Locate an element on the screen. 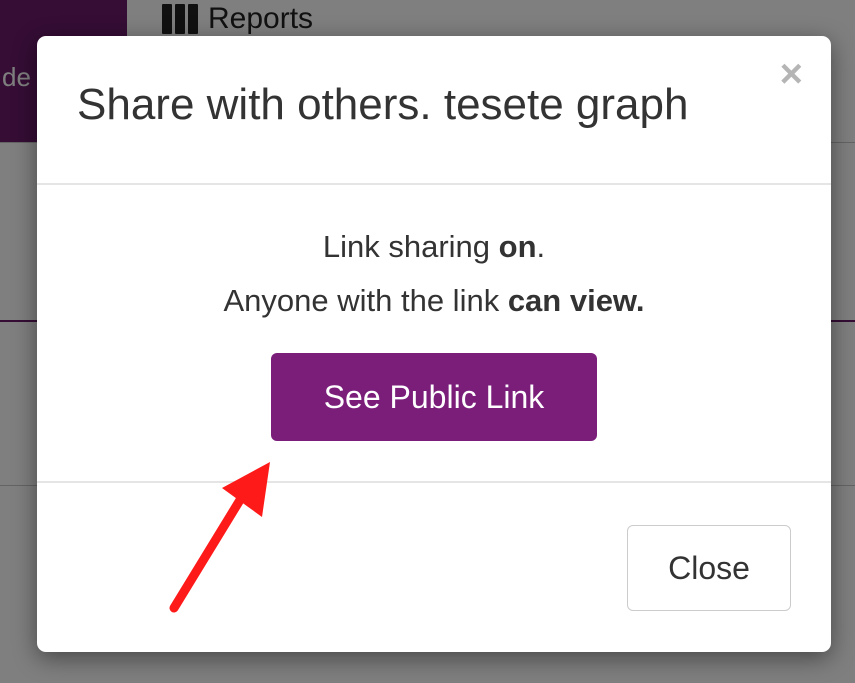  sharing-status-text: Link sharing on. is located at coordinates (434, 247).